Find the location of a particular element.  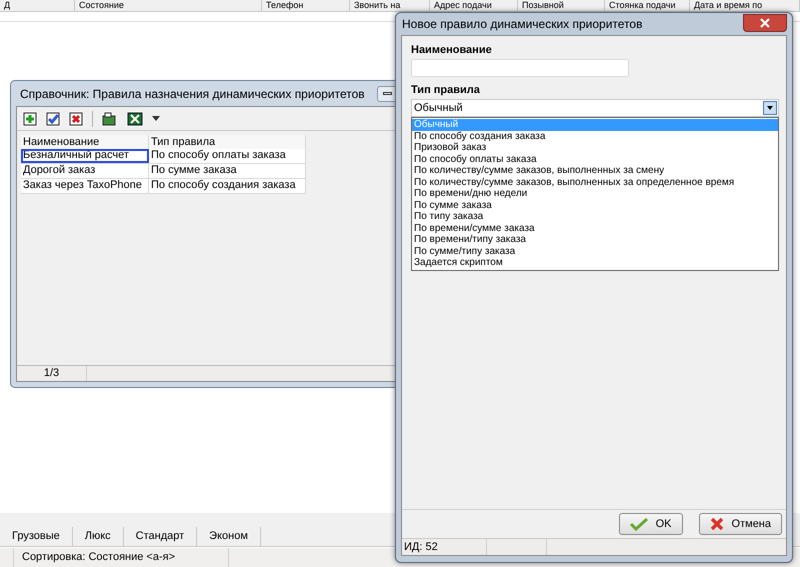

field-label: Наименование is located at coordinates (452, 50).